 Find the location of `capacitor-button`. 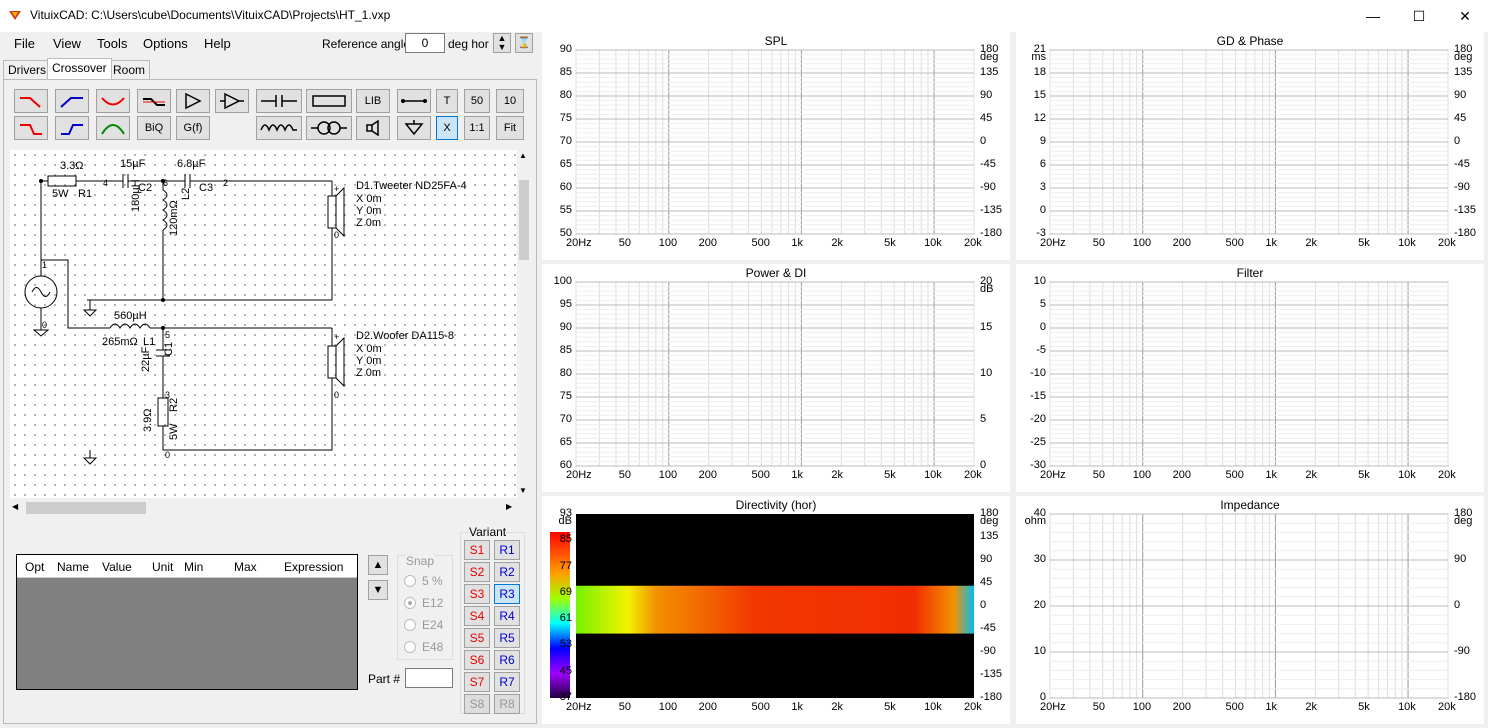

capacitor-button is located at coordinates (279, 101).